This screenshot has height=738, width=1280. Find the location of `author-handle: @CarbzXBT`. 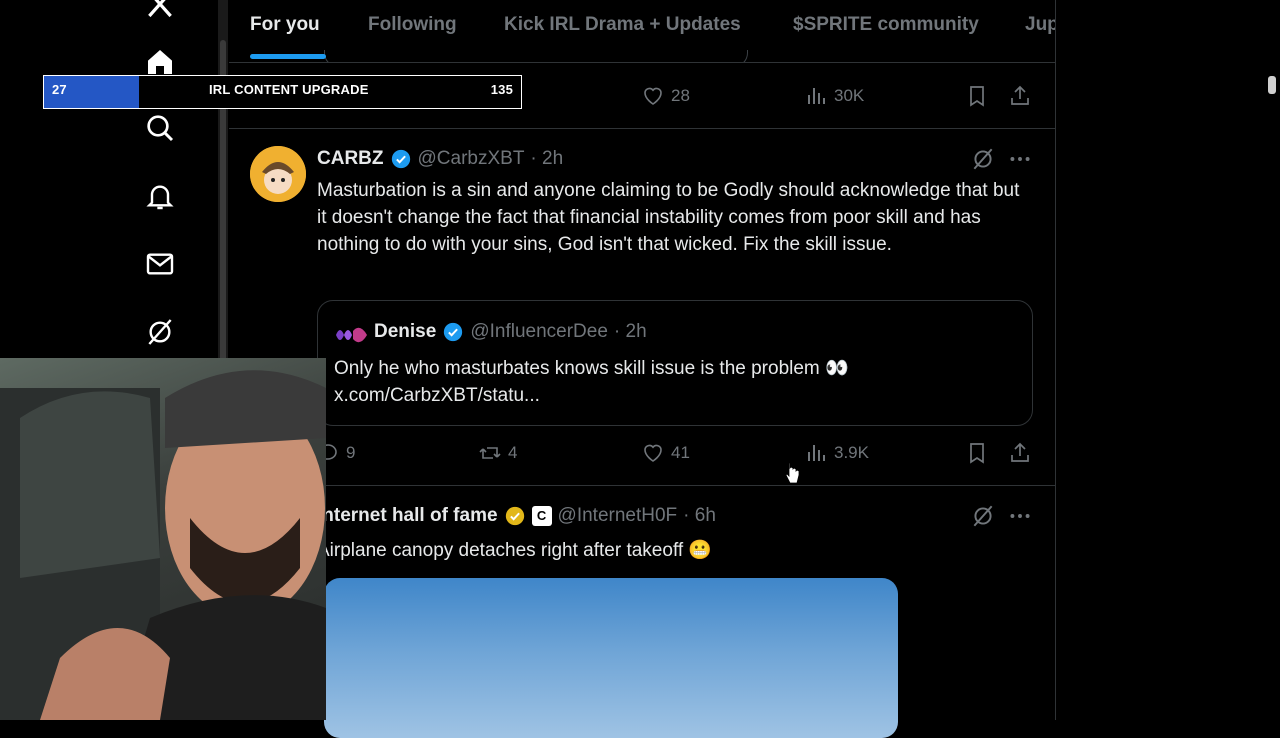

author-handle: @CarbzXBT is located at coordinates (471, 159).